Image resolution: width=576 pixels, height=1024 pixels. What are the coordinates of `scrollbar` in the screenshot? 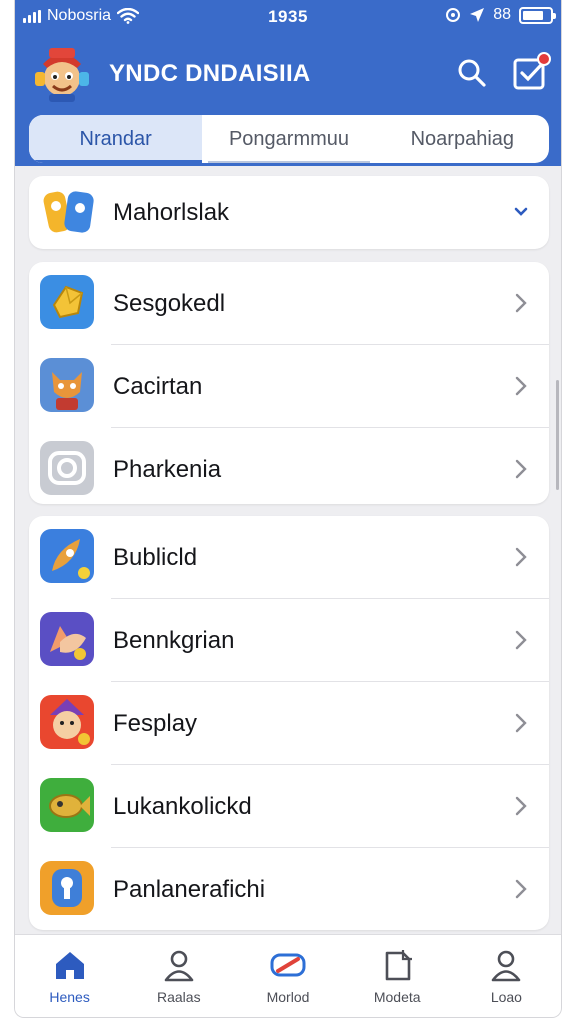 It's located at (557, 435).